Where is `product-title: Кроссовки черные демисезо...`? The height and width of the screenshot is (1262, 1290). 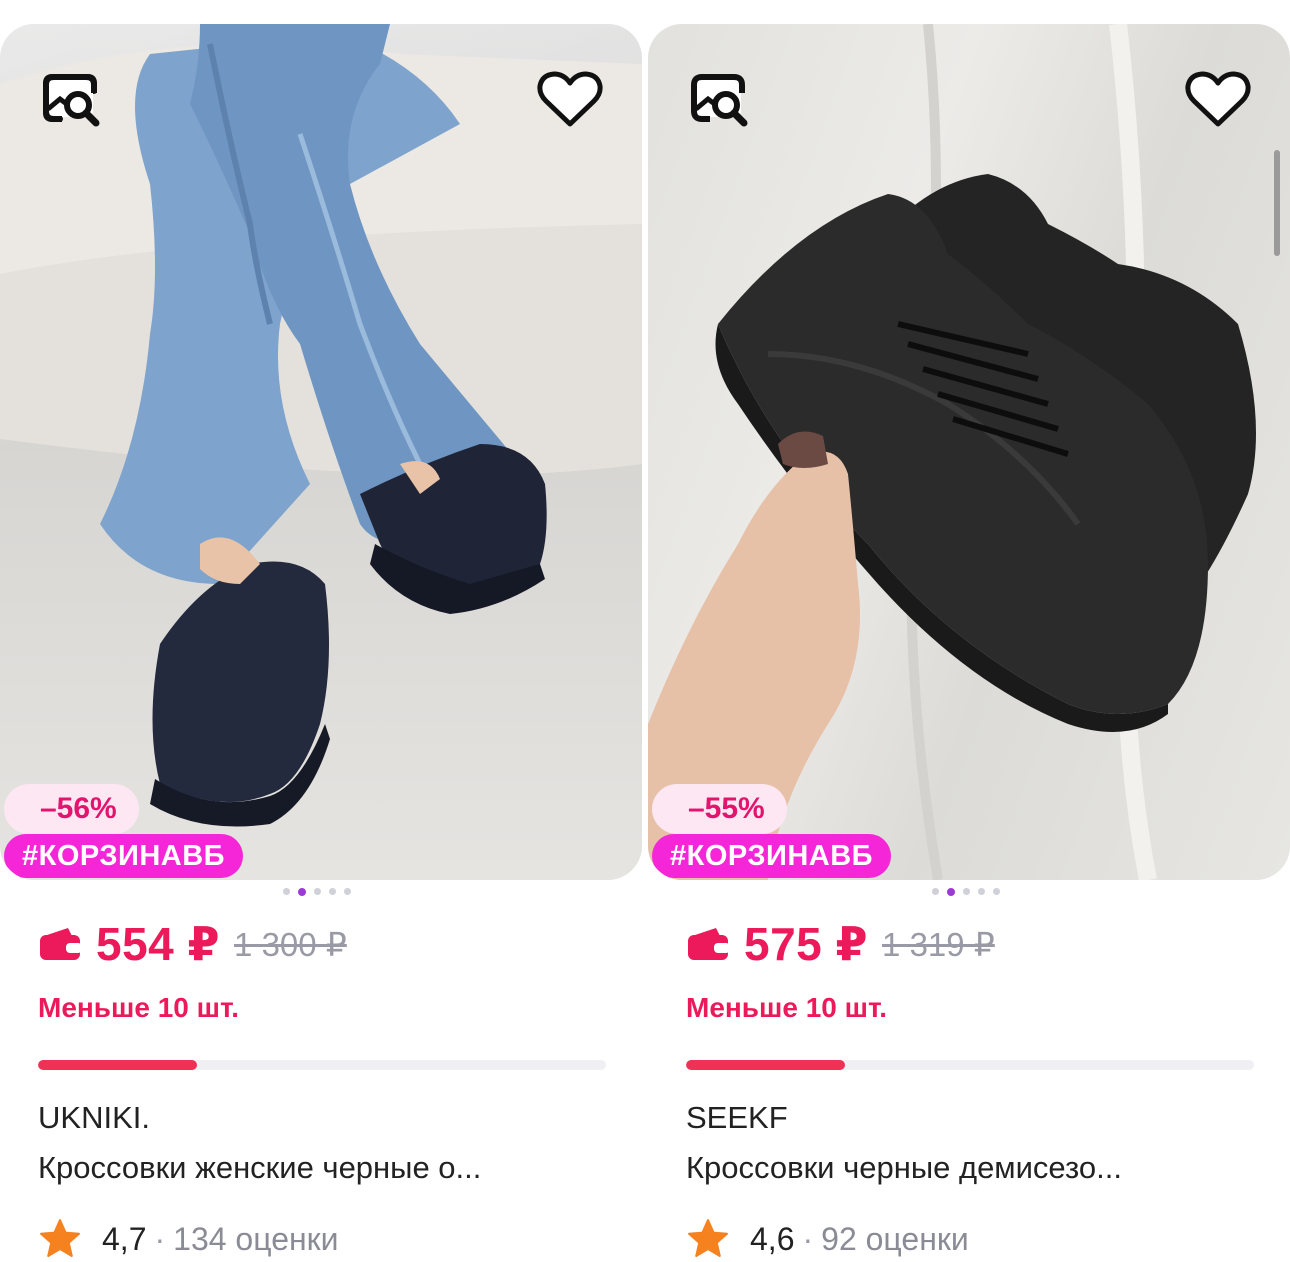
product-title: Кроссовки черные демисезо... is located at coordinates (971, 1168).